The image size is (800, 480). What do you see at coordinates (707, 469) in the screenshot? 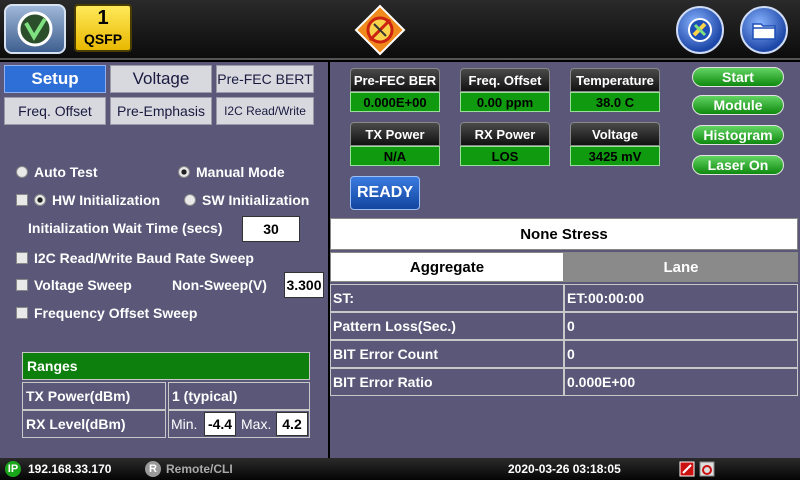
I see `power-icon` at bounding box center [707, 469].